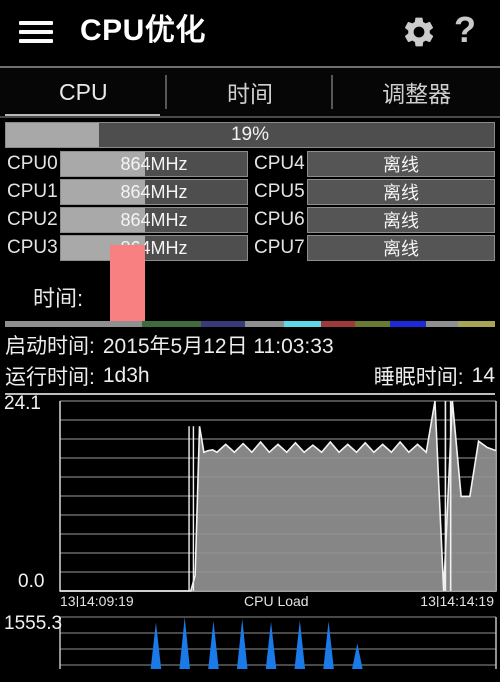 The image size is (500, 682). I want to click on tab-cpu-label: CPU, so click(83, 91).